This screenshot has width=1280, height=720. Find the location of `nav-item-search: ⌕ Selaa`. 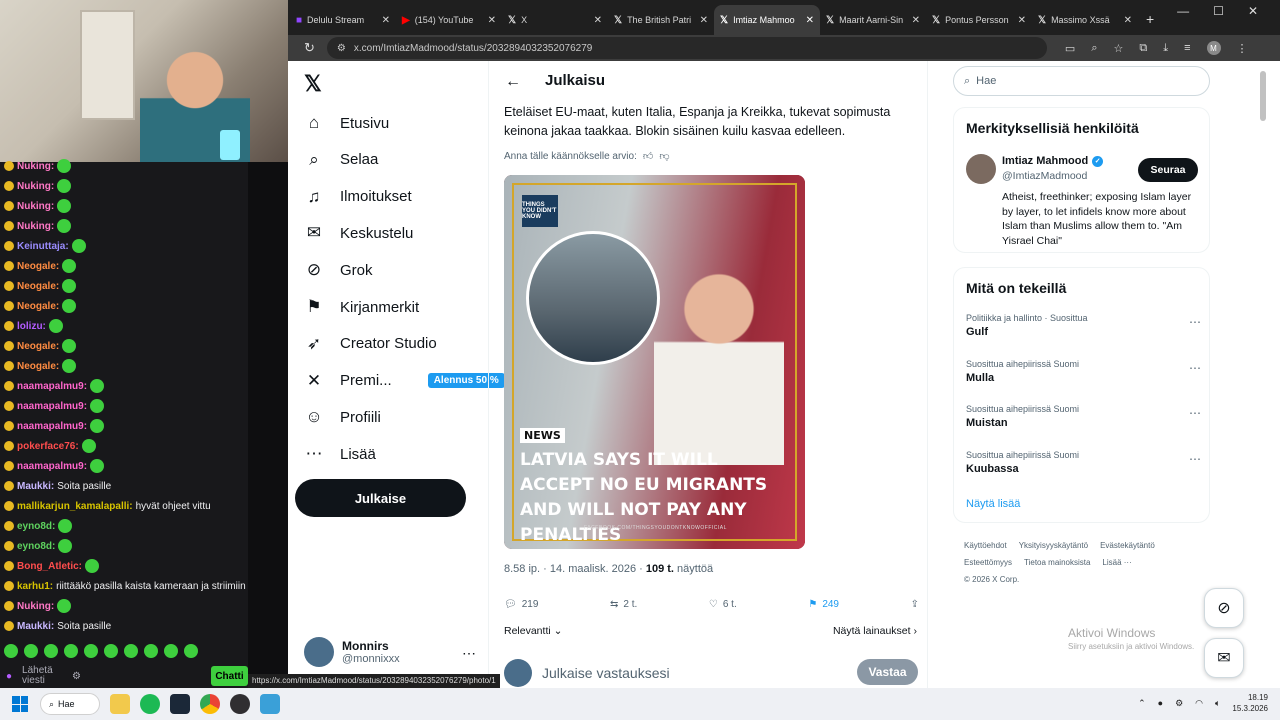

nav-item-search: ⌕ Selaa is located at coordinates (341, 160).